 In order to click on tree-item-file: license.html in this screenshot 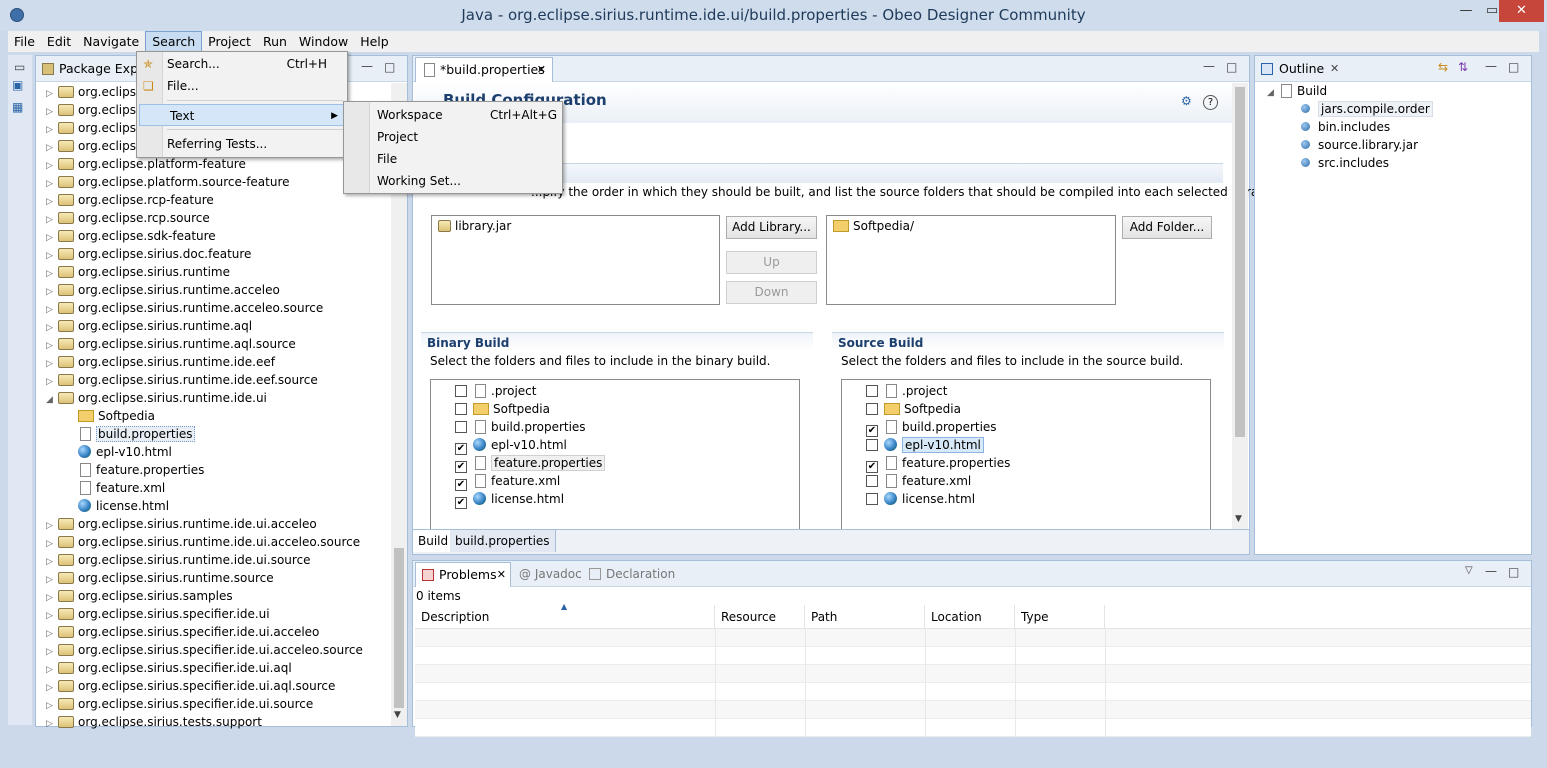, I will do `click(123, 506)`.